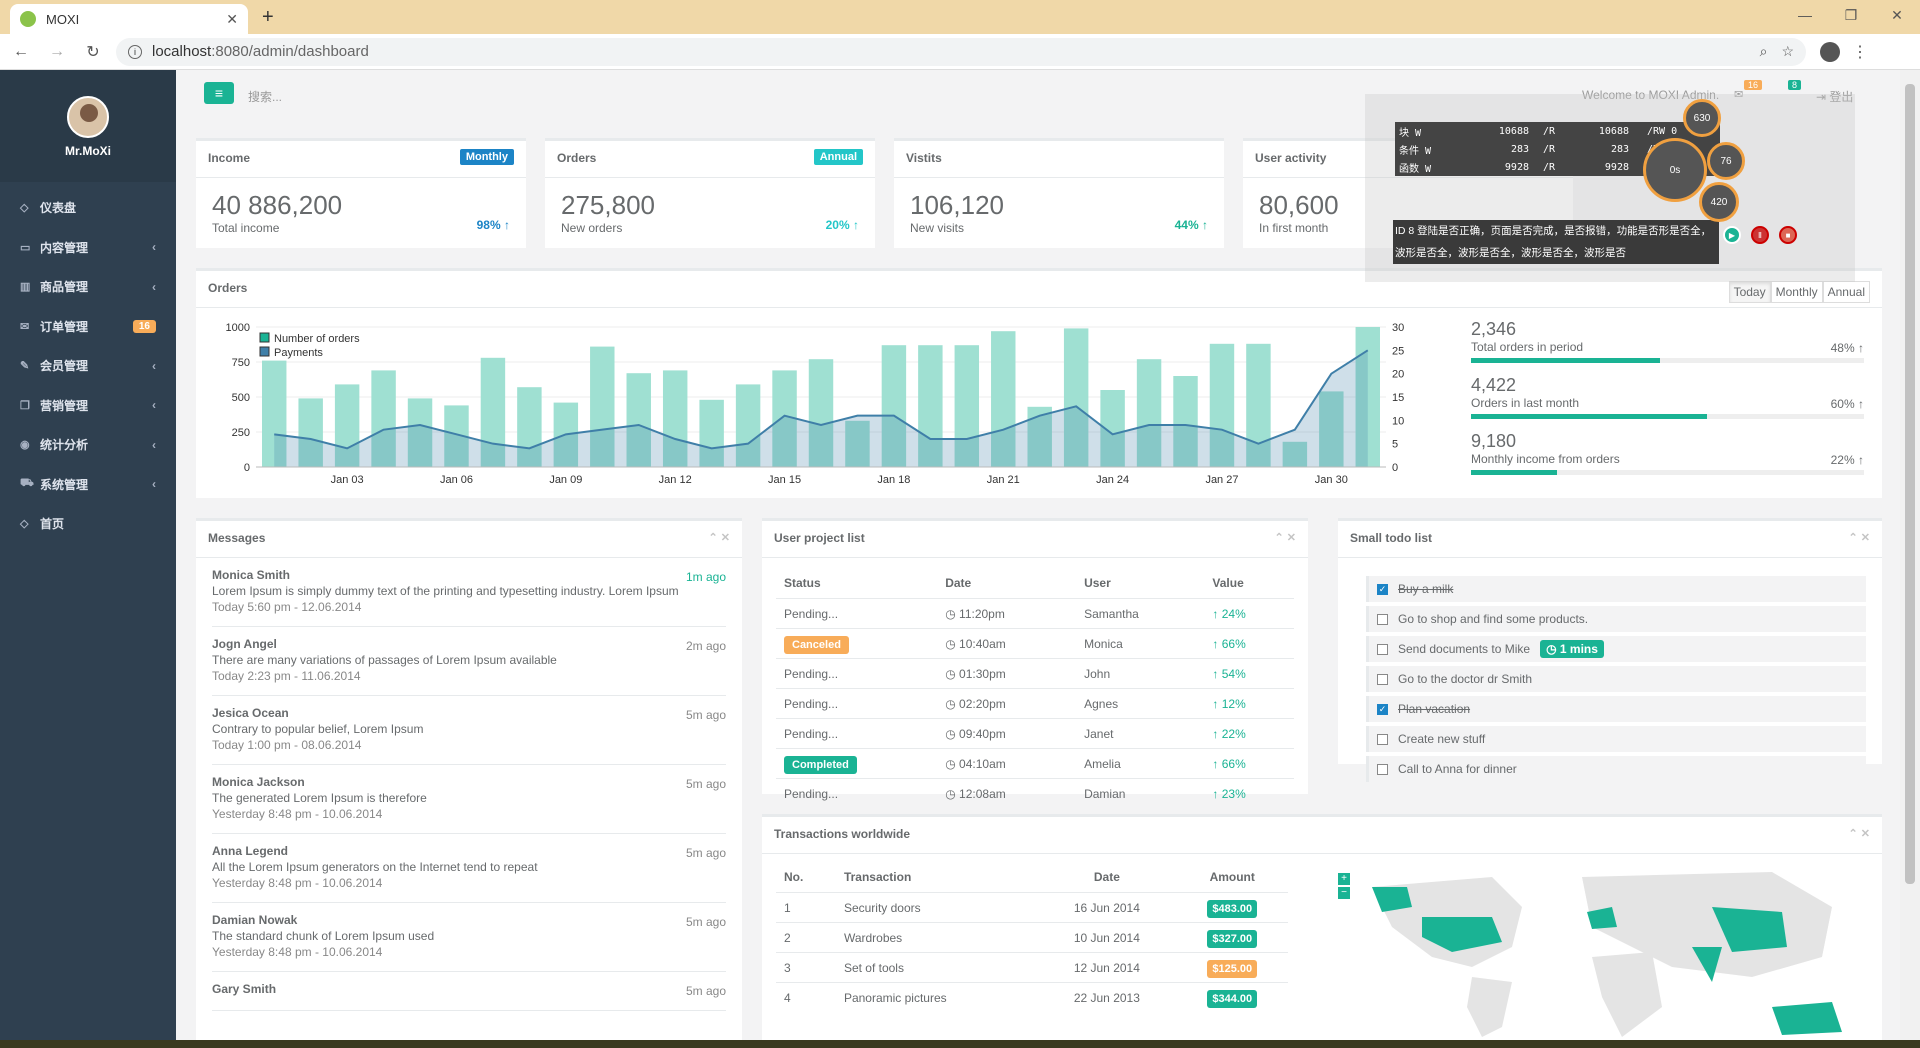 The width and height of the screenshot is (1920, 1048). Describe the element at coordinates (1035, 673) in the screenshot. I see `table-row: Pending... ◷ 01:30pm John ↑ 54%` at that location.